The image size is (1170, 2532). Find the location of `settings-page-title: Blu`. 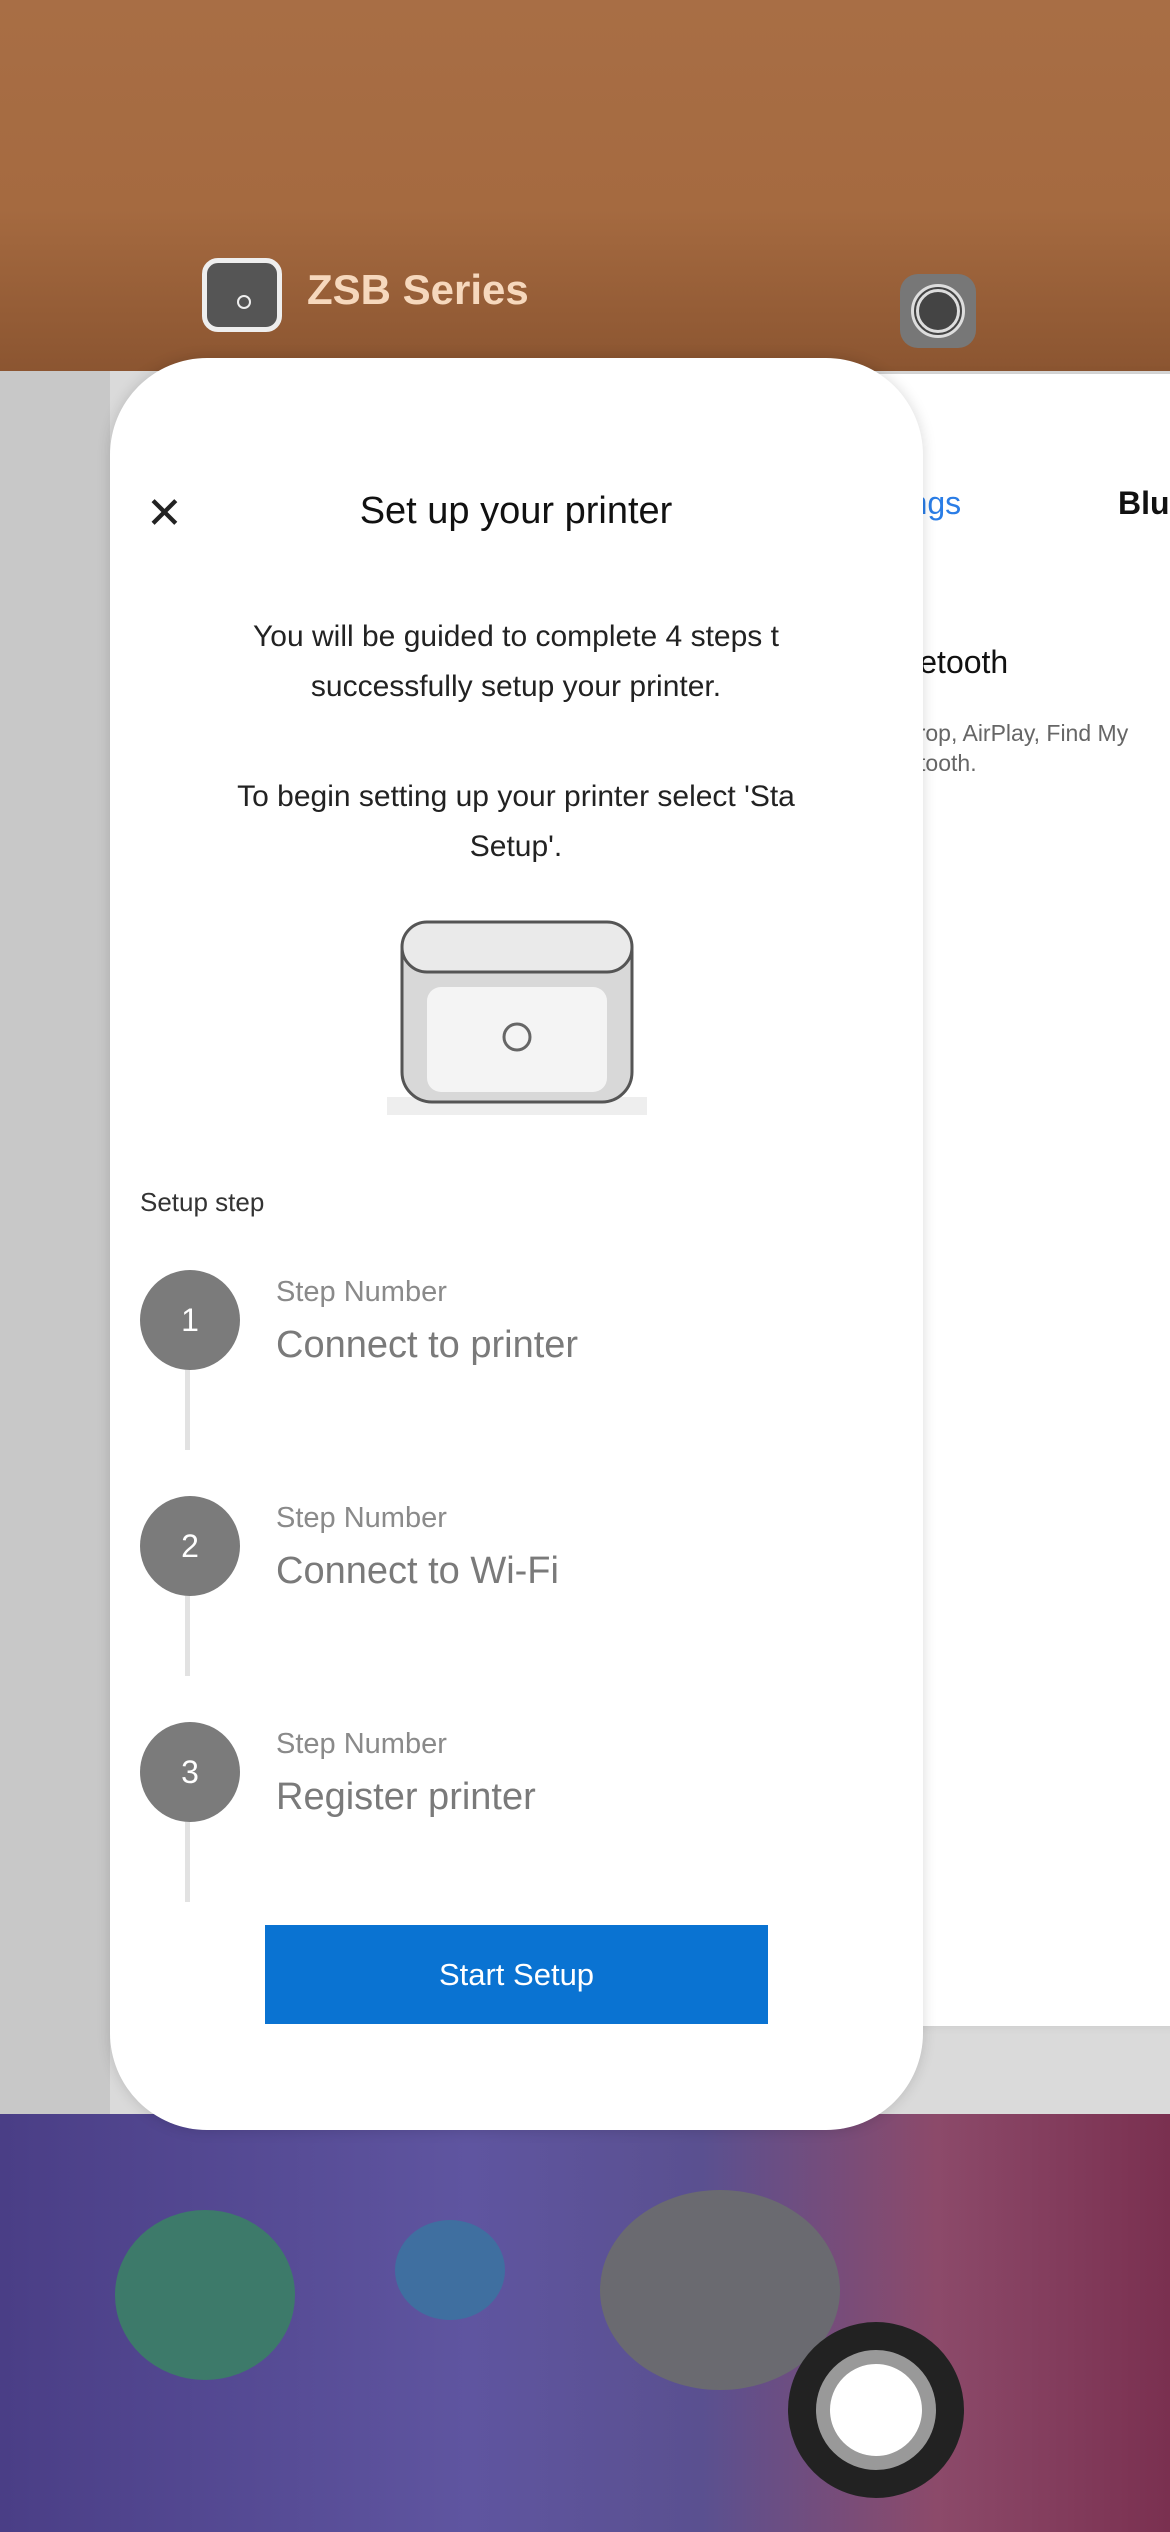

settings-page-title: Blu is located at coordinates (1144, 503).